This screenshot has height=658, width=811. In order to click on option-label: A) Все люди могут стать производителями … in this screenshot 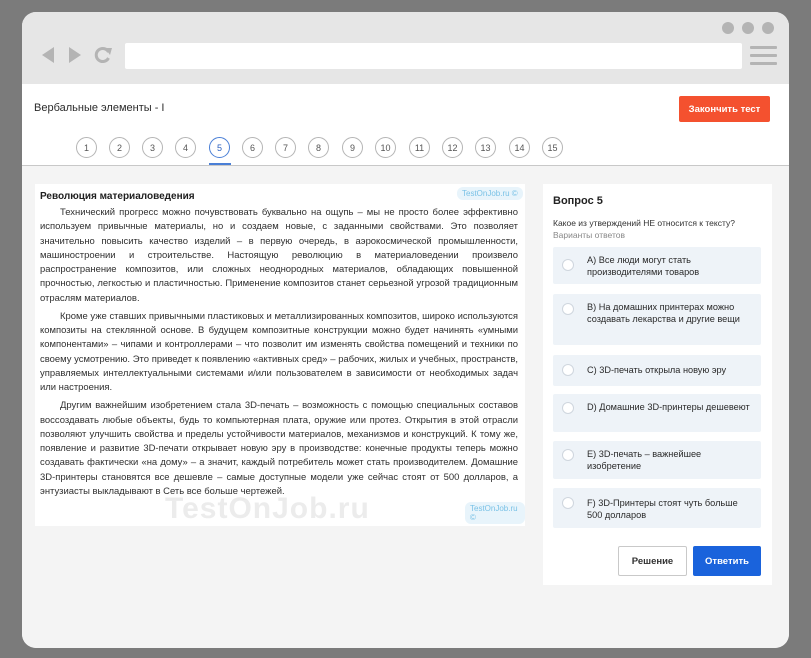, I will do `click(643, 266)`.